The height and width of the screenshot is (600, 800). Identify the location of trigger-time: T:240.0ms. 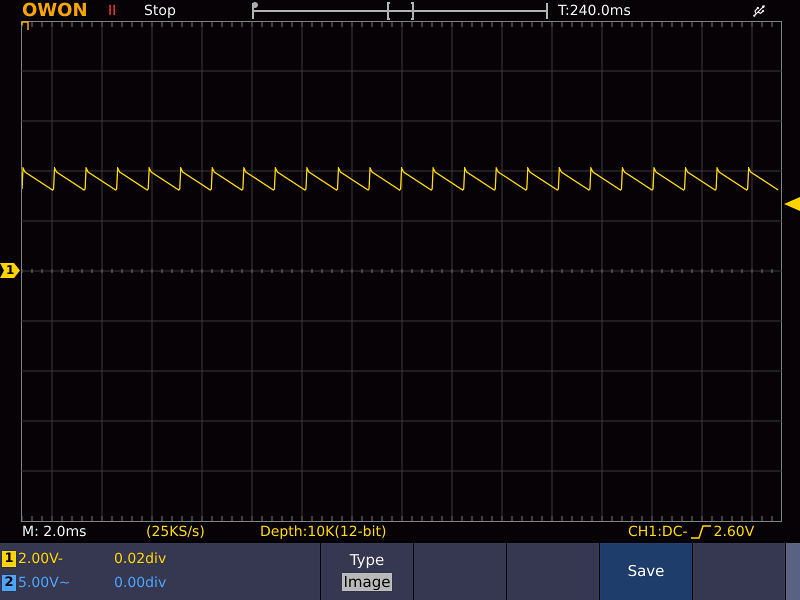
(595, 10).